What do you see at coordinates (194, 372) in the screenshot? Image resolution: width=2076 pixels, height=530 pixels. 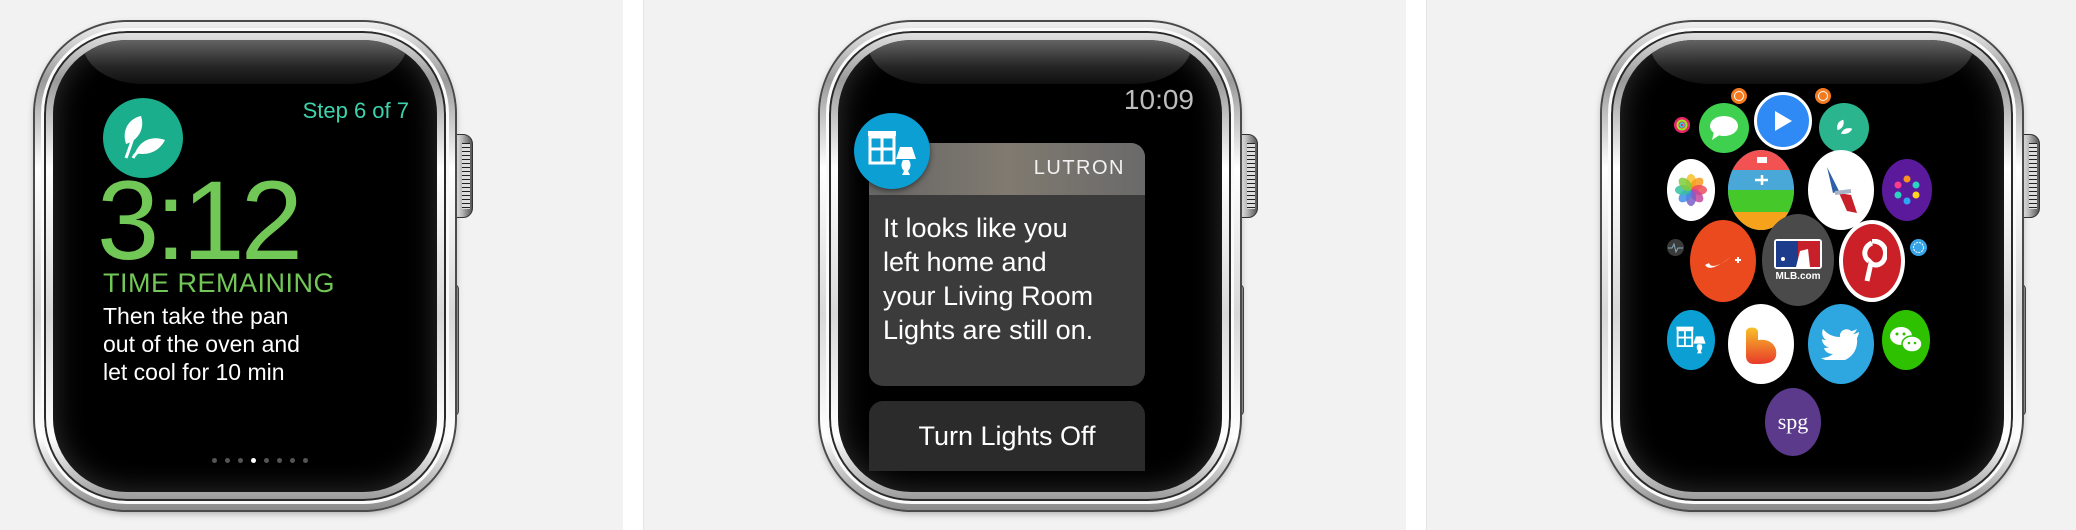 I see `instruction-line: let cool for 10 min` at bounding box center [194, 372].